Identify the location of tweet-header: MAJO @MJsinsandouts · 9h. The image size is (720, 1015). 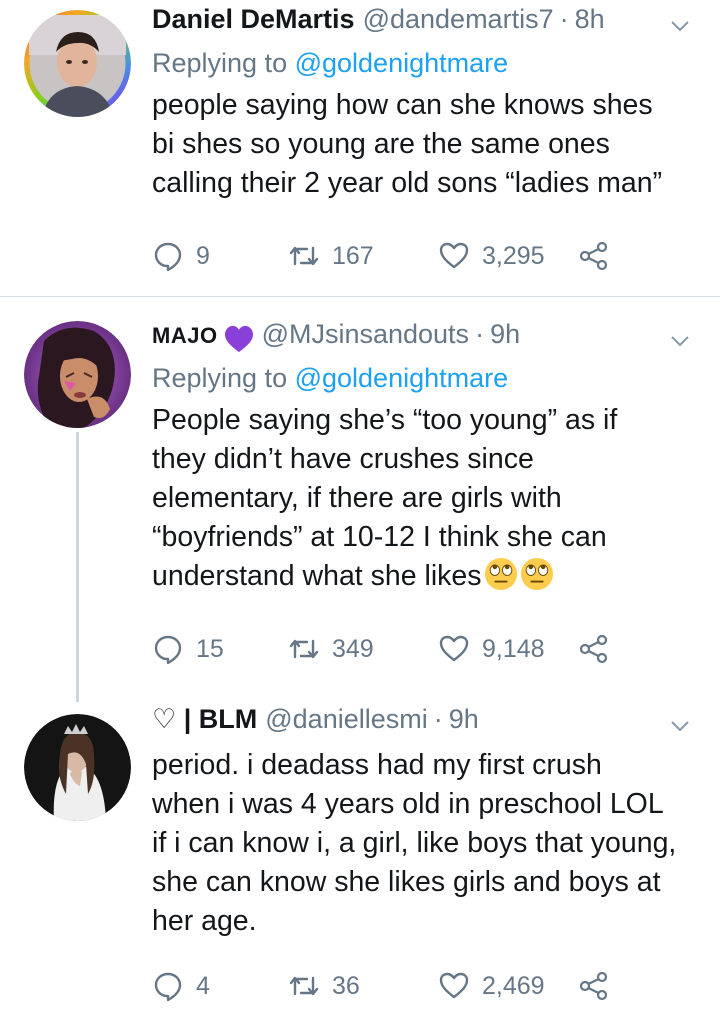
(426, 339).